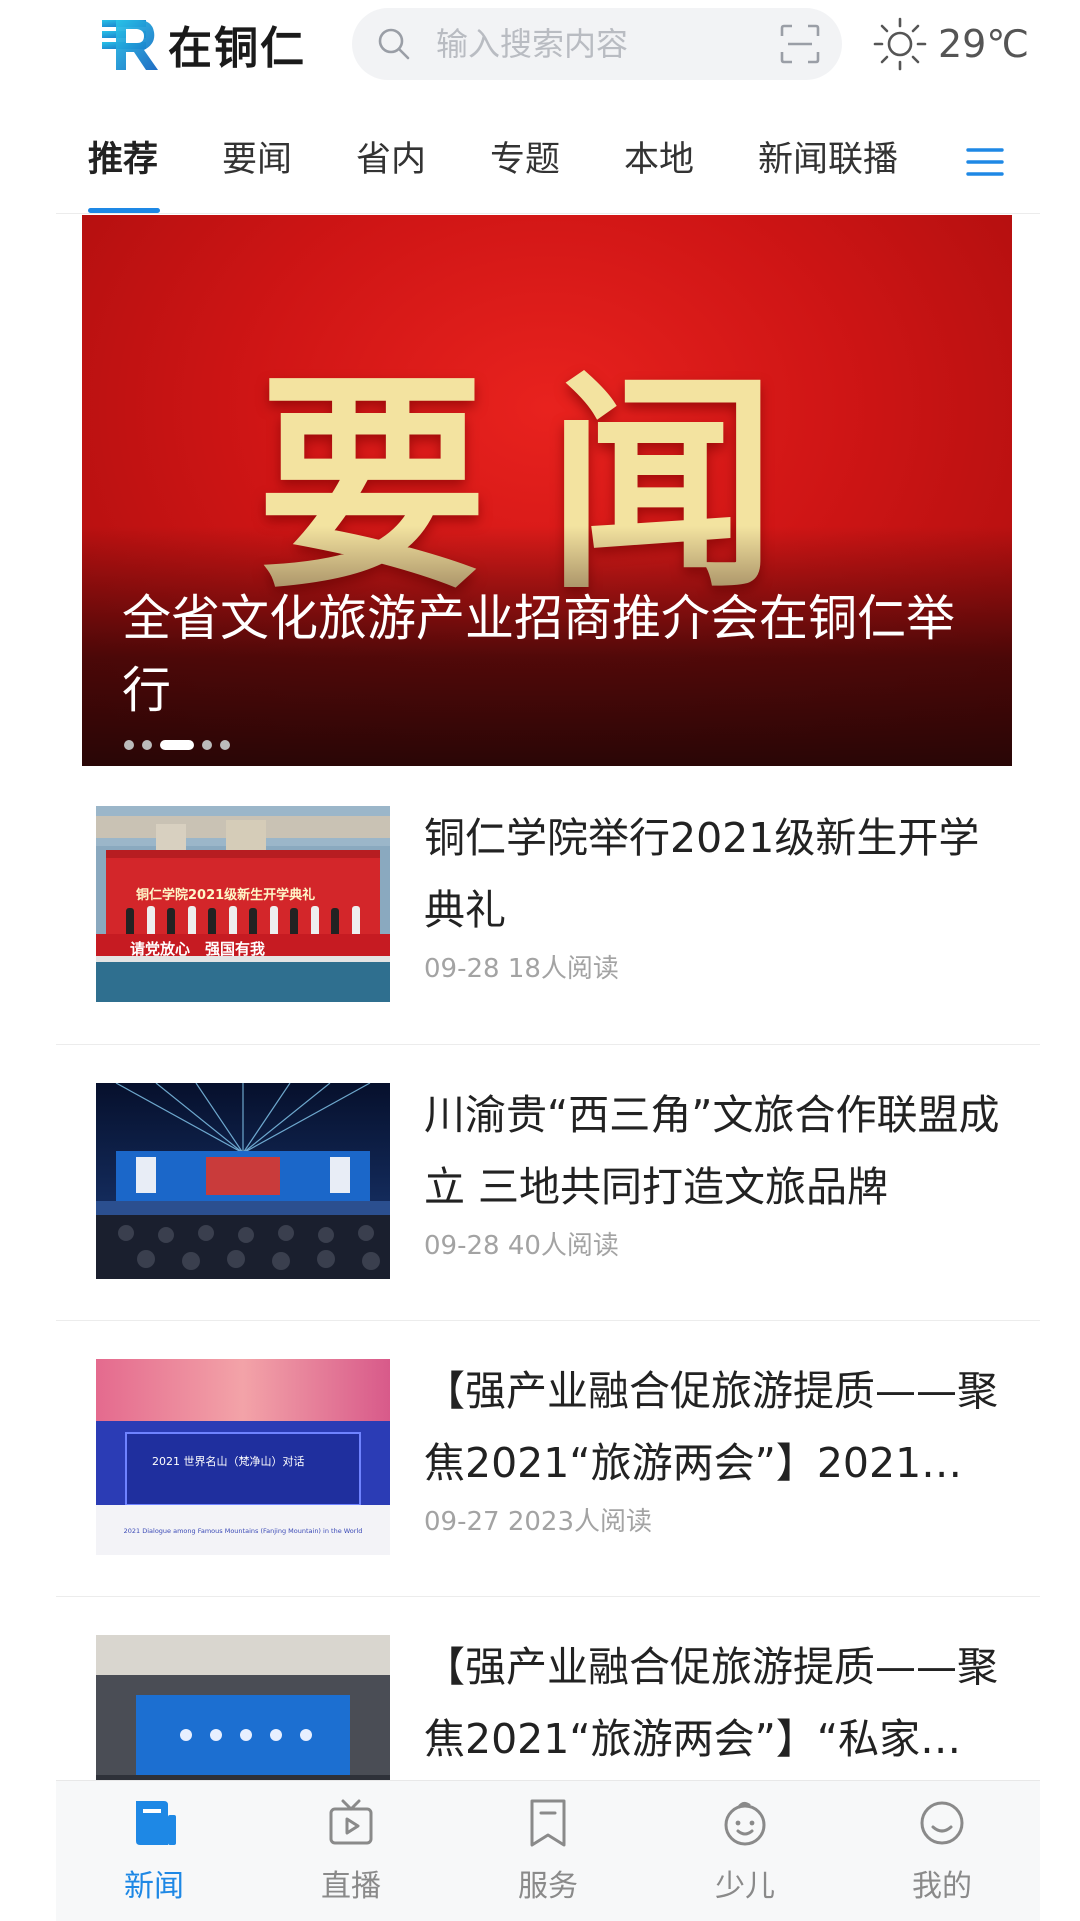  I want to click on app-logo: 在铜仁, so click(203, 44).